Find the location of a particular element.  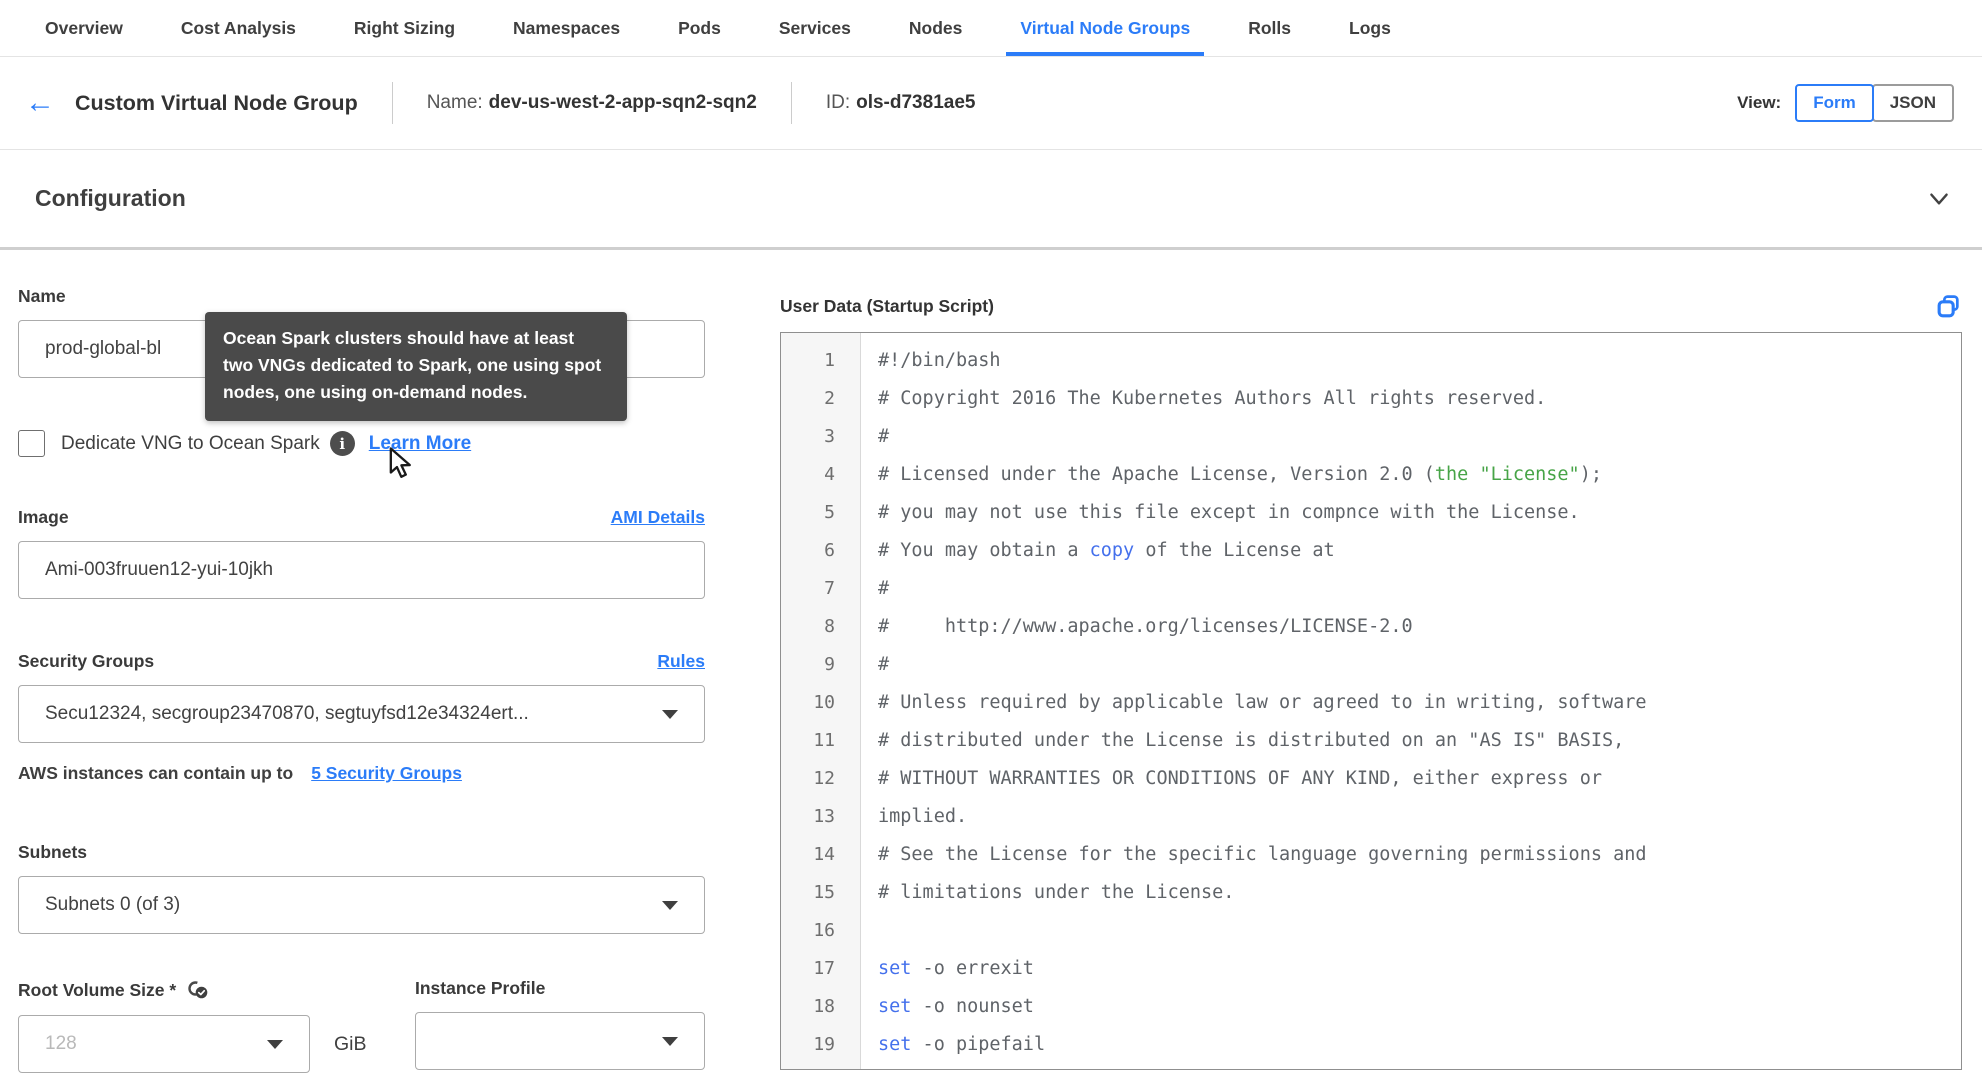

line-number: 16 is located at coordinates (824, 930).